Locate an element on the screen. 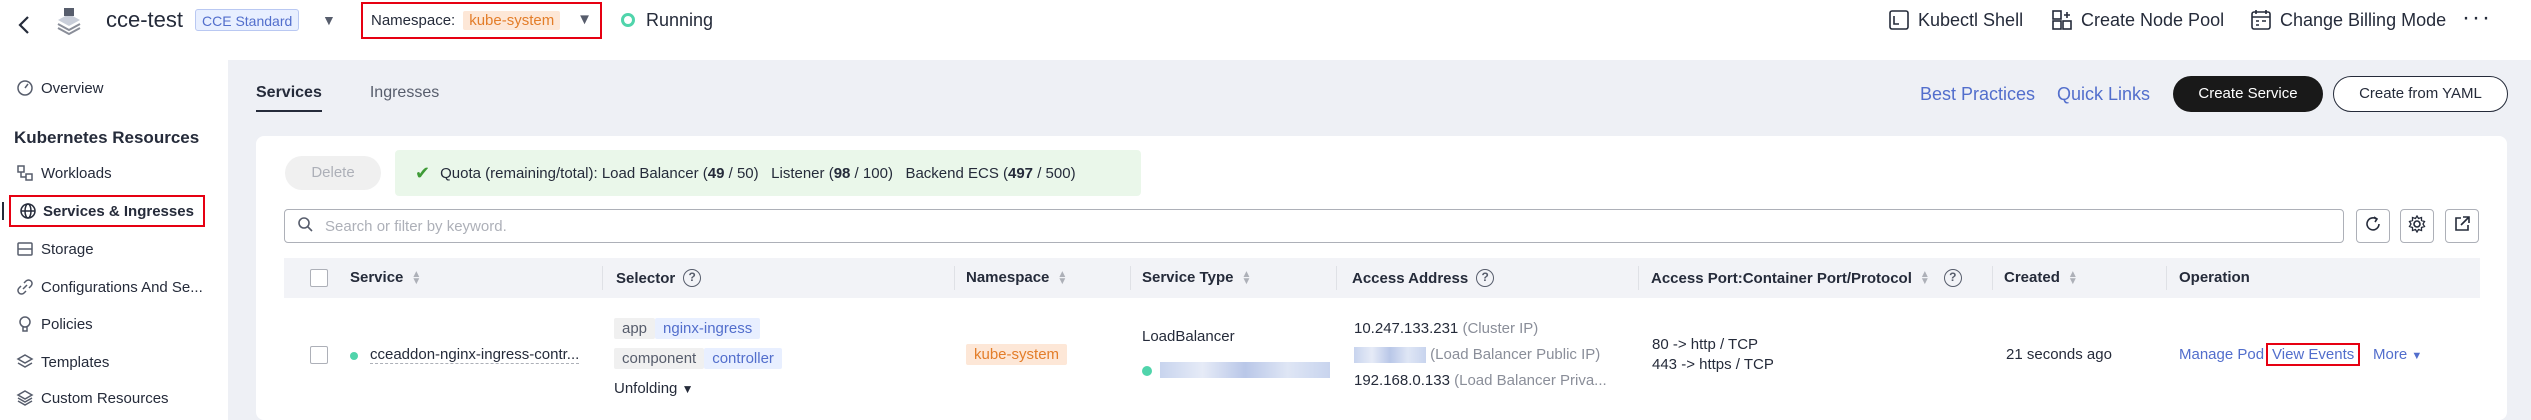 The height and width of the screenshot is (420, 2531). quota-lb-label: Load Balancer is located at coordinates (650, 173).